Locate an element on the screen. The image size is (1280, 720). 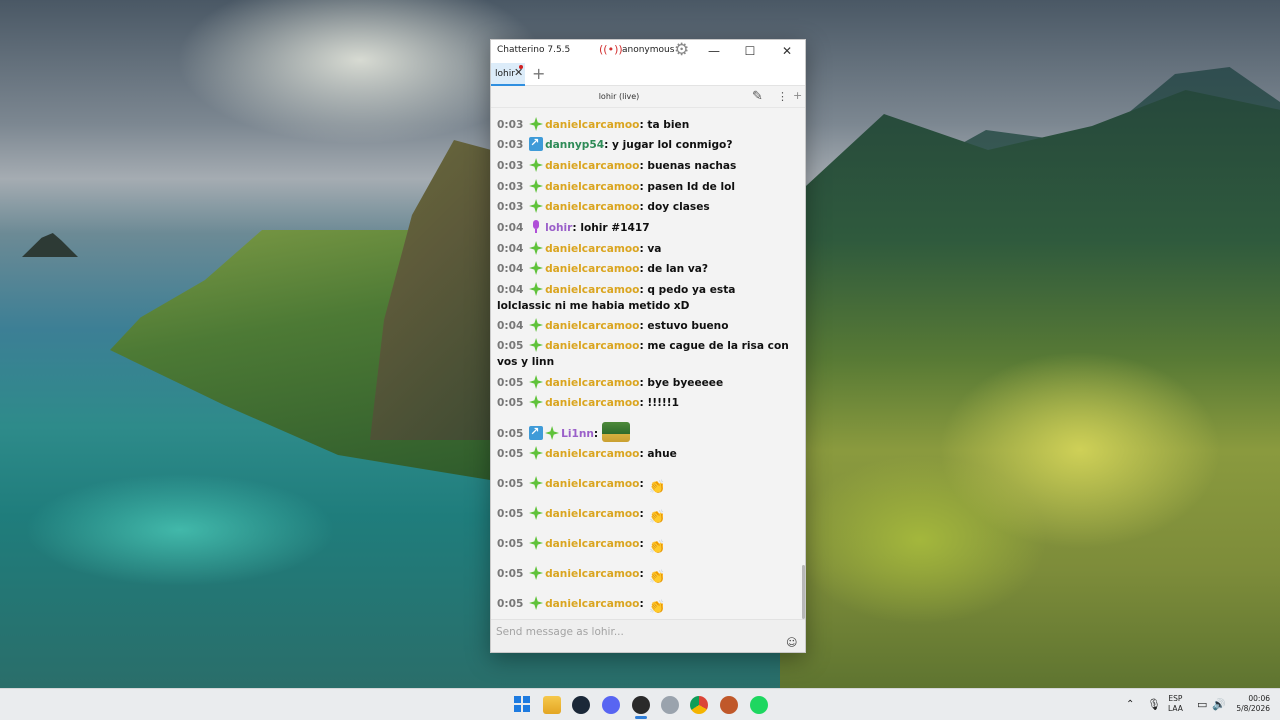
add-split-icon: + is located at coordinates (797, 95).